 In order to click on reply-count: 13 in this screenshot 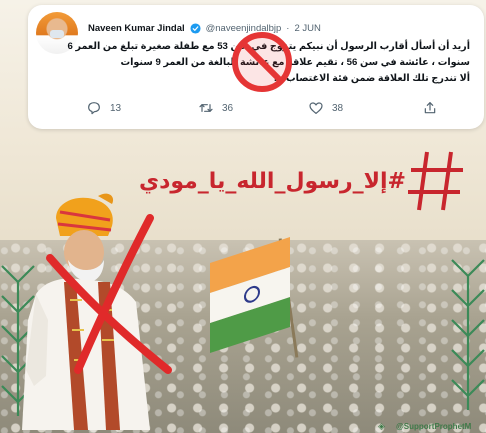, I will do `click(116, 108)`.